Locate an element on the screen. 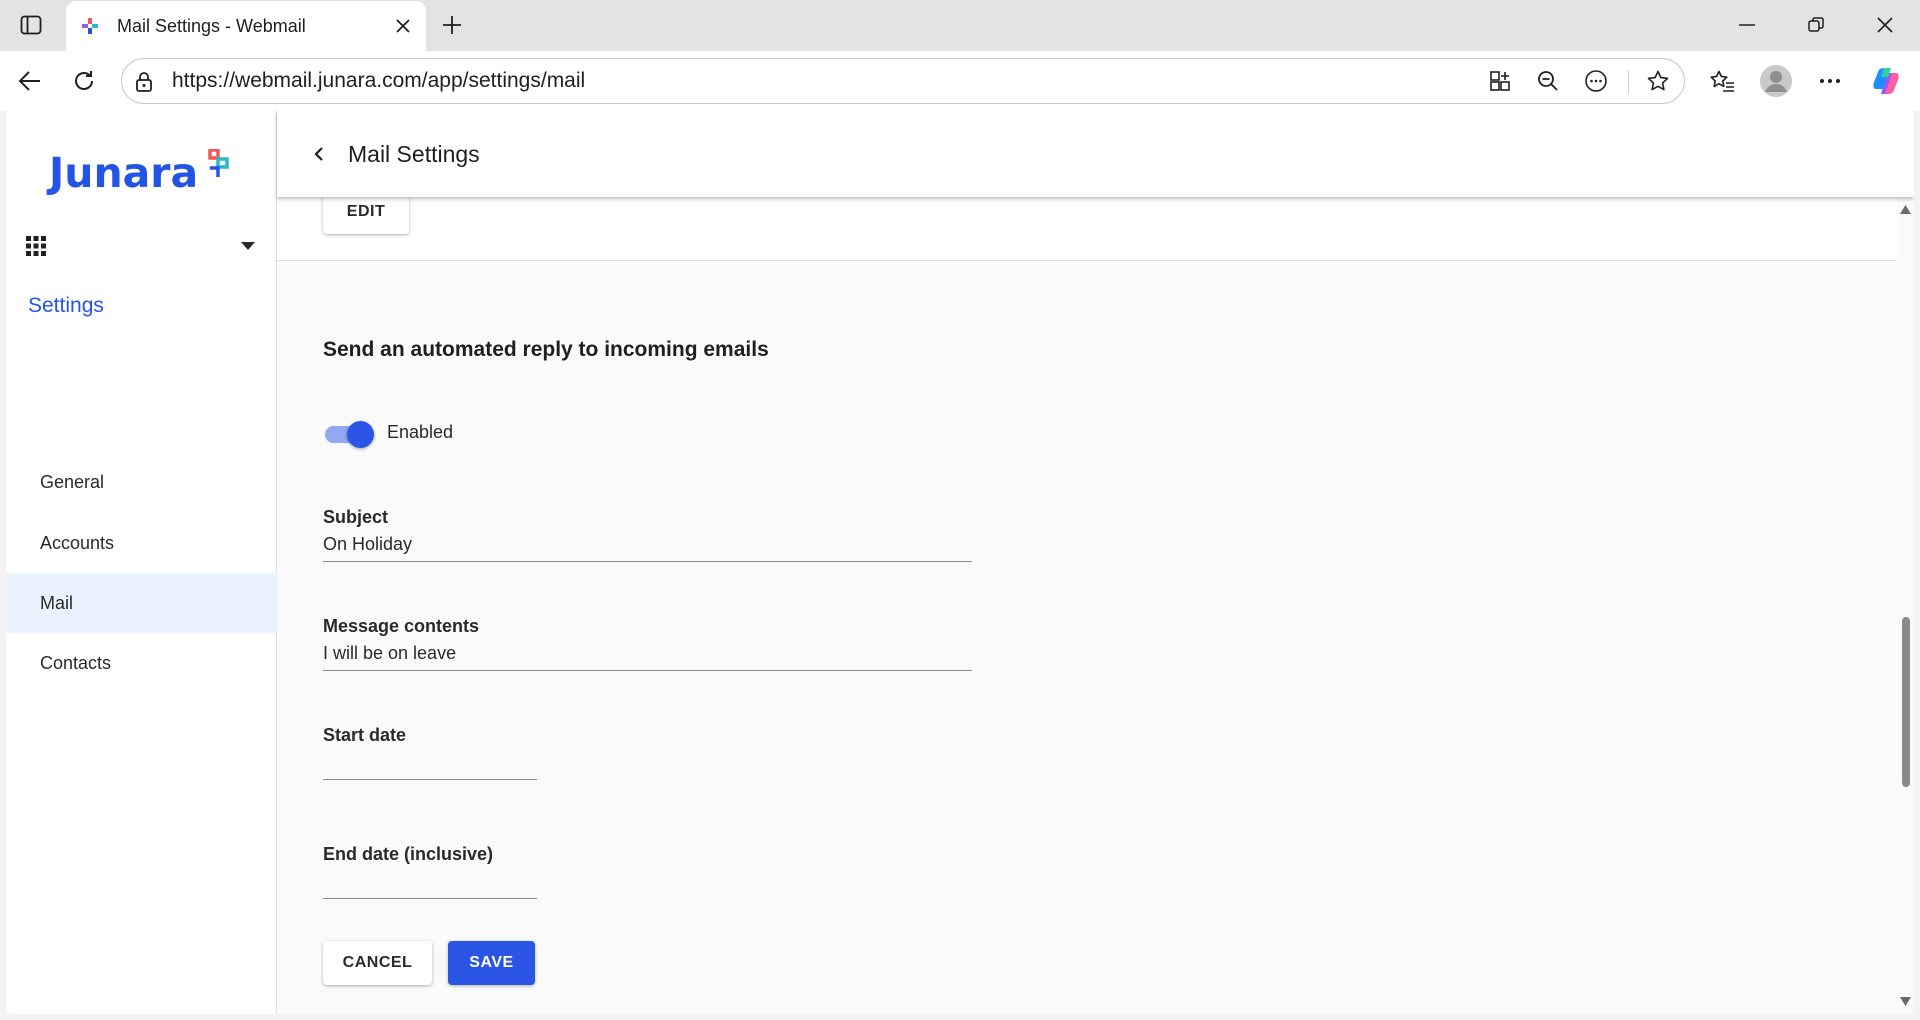 The height and width of the screenshot is (1020, 1920). lock-icon is located at coordinates (144, 82).